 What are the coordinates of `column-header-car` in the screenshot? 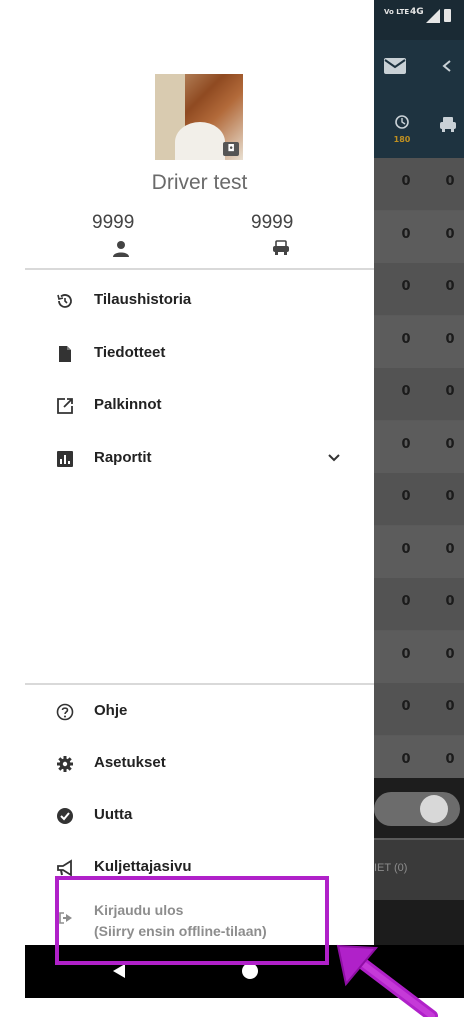 It's located at (448, 126).